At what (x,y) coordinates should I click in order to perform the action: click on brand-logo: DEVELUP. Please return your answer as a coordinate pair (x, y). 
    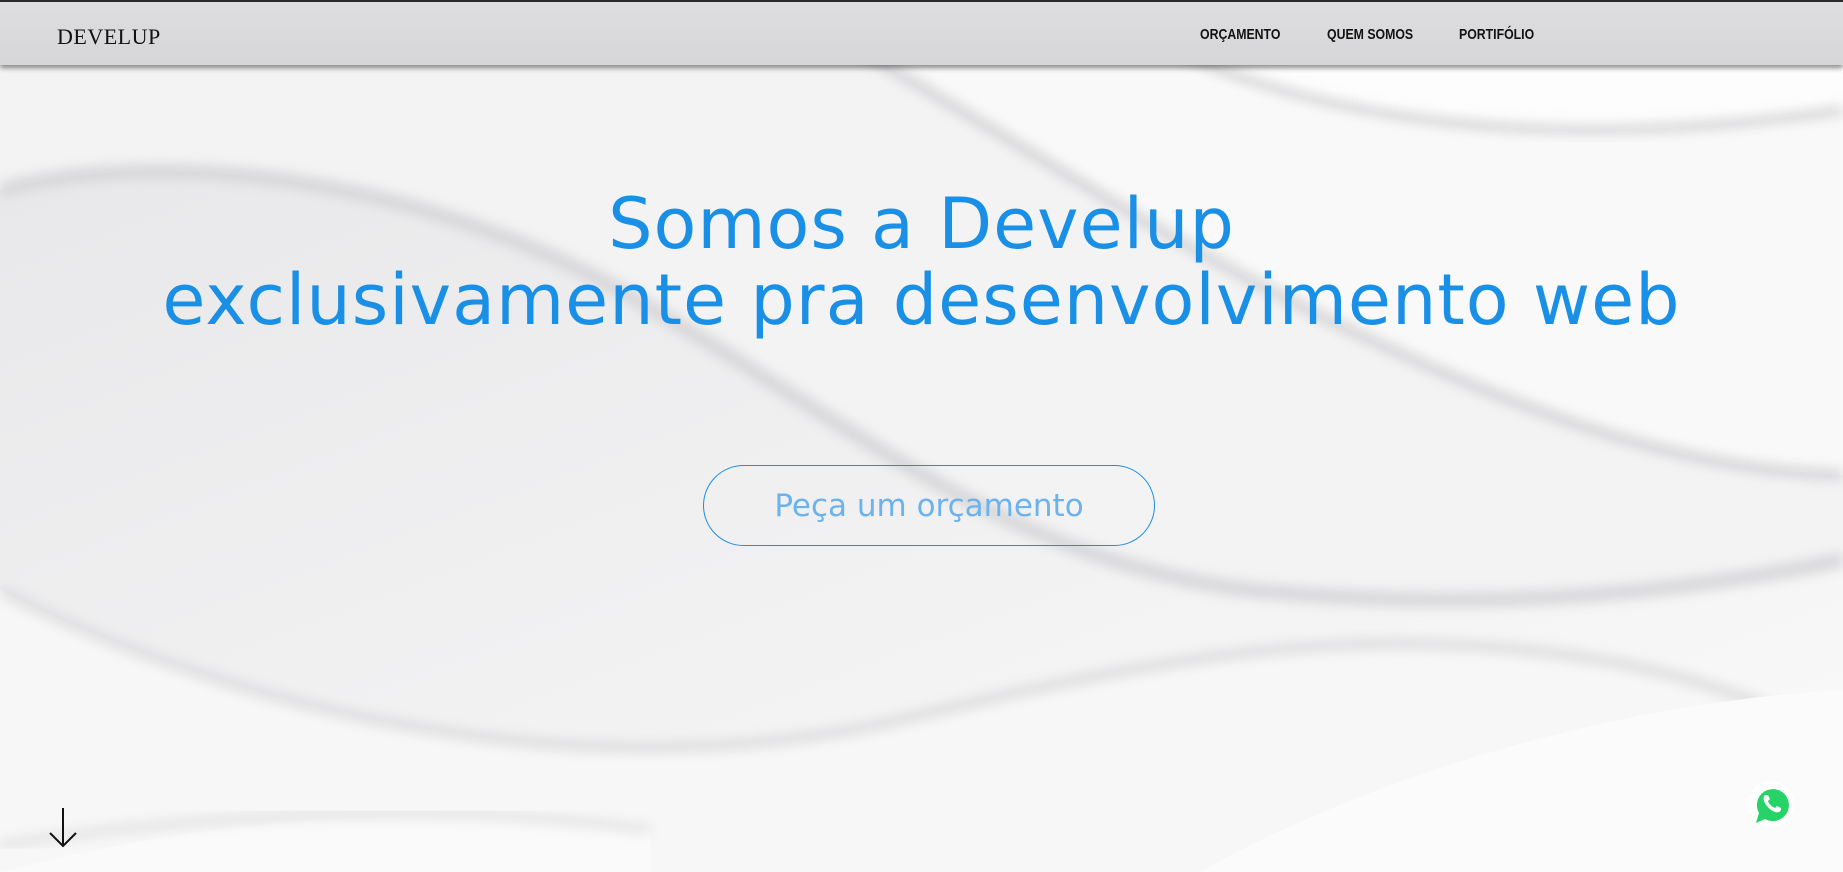
    Looking at the image, I should click on (109, 37).